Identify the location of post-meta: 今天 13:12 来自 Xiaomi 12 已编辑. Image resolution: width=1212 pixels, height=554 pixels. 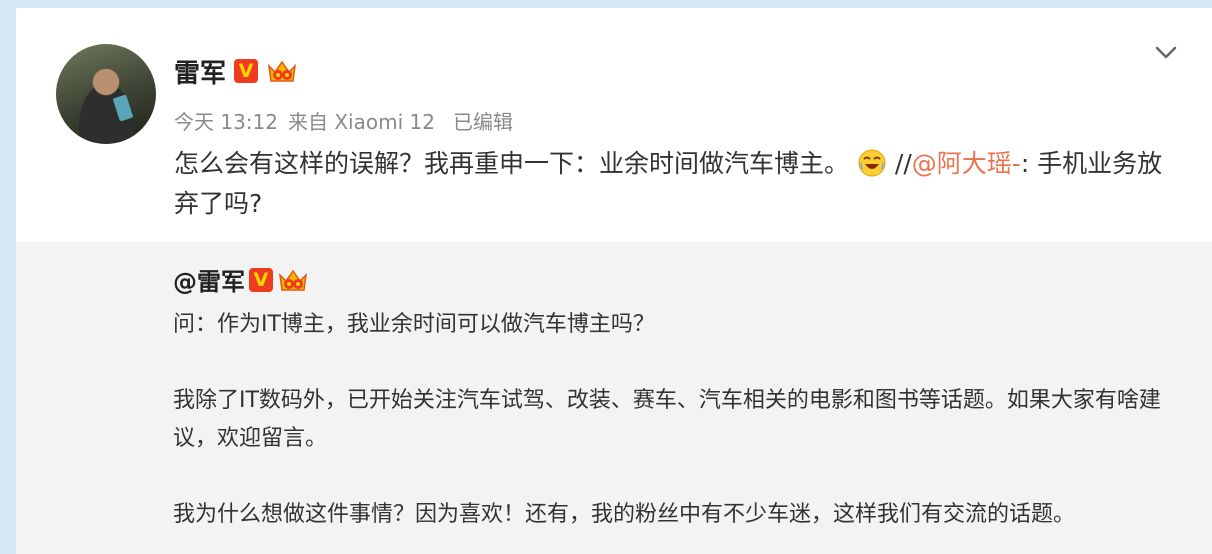
(343, 120).